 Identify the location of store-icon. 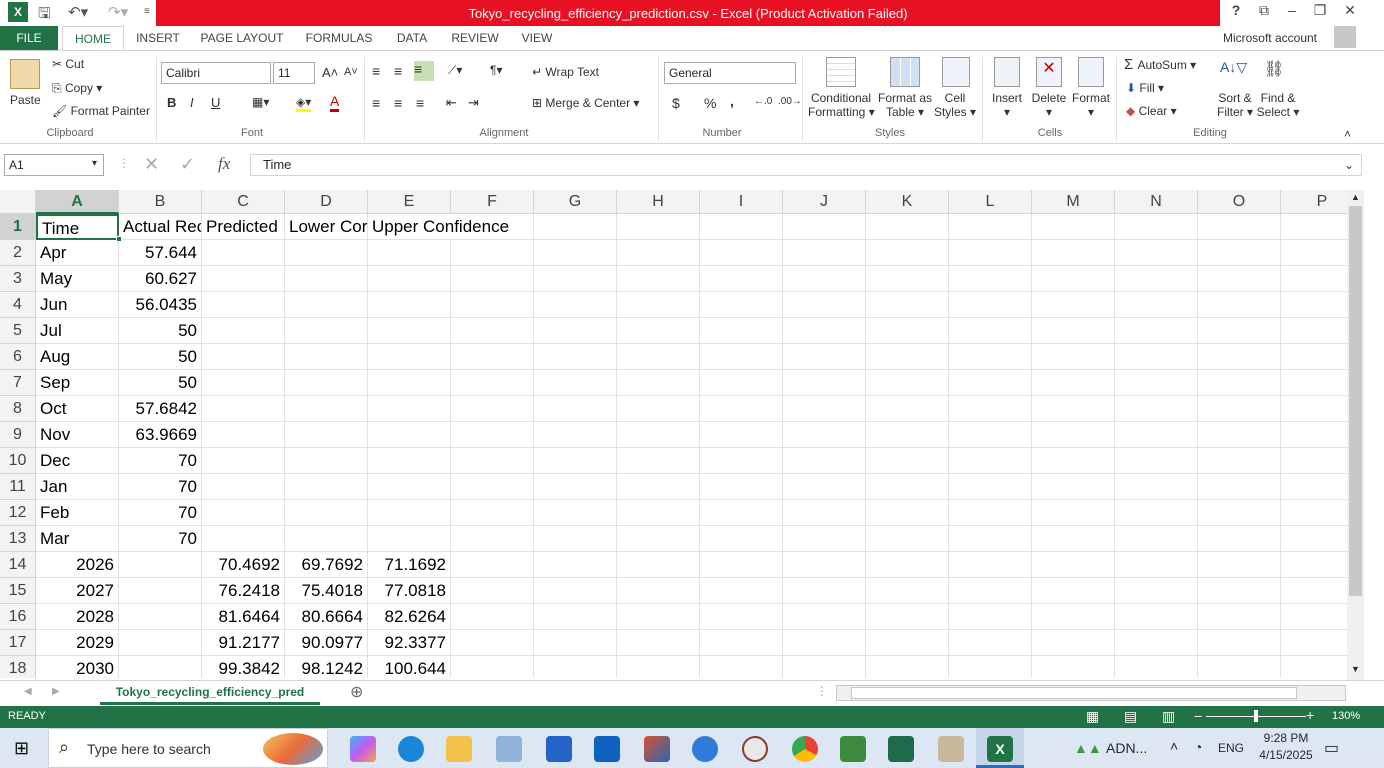
(559, 749).